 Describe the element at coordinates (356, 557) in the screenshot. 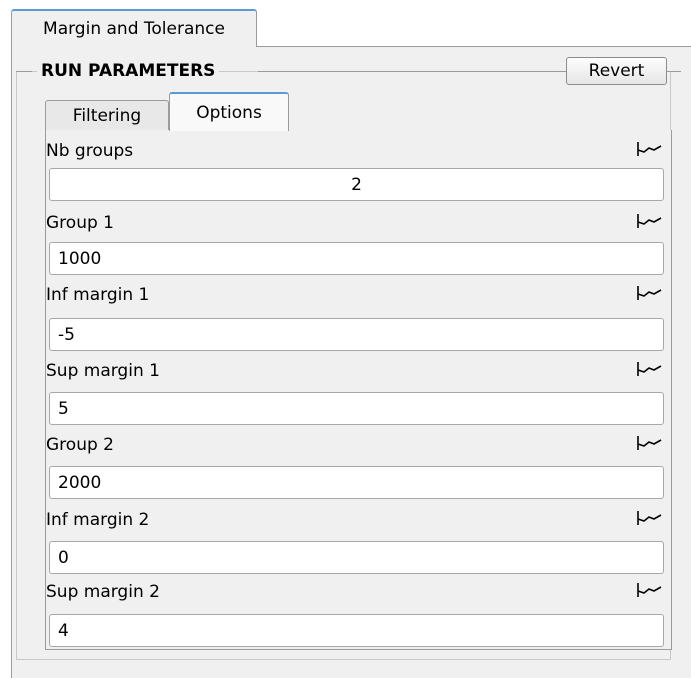

I see `inf-margin-2-input` at that location.